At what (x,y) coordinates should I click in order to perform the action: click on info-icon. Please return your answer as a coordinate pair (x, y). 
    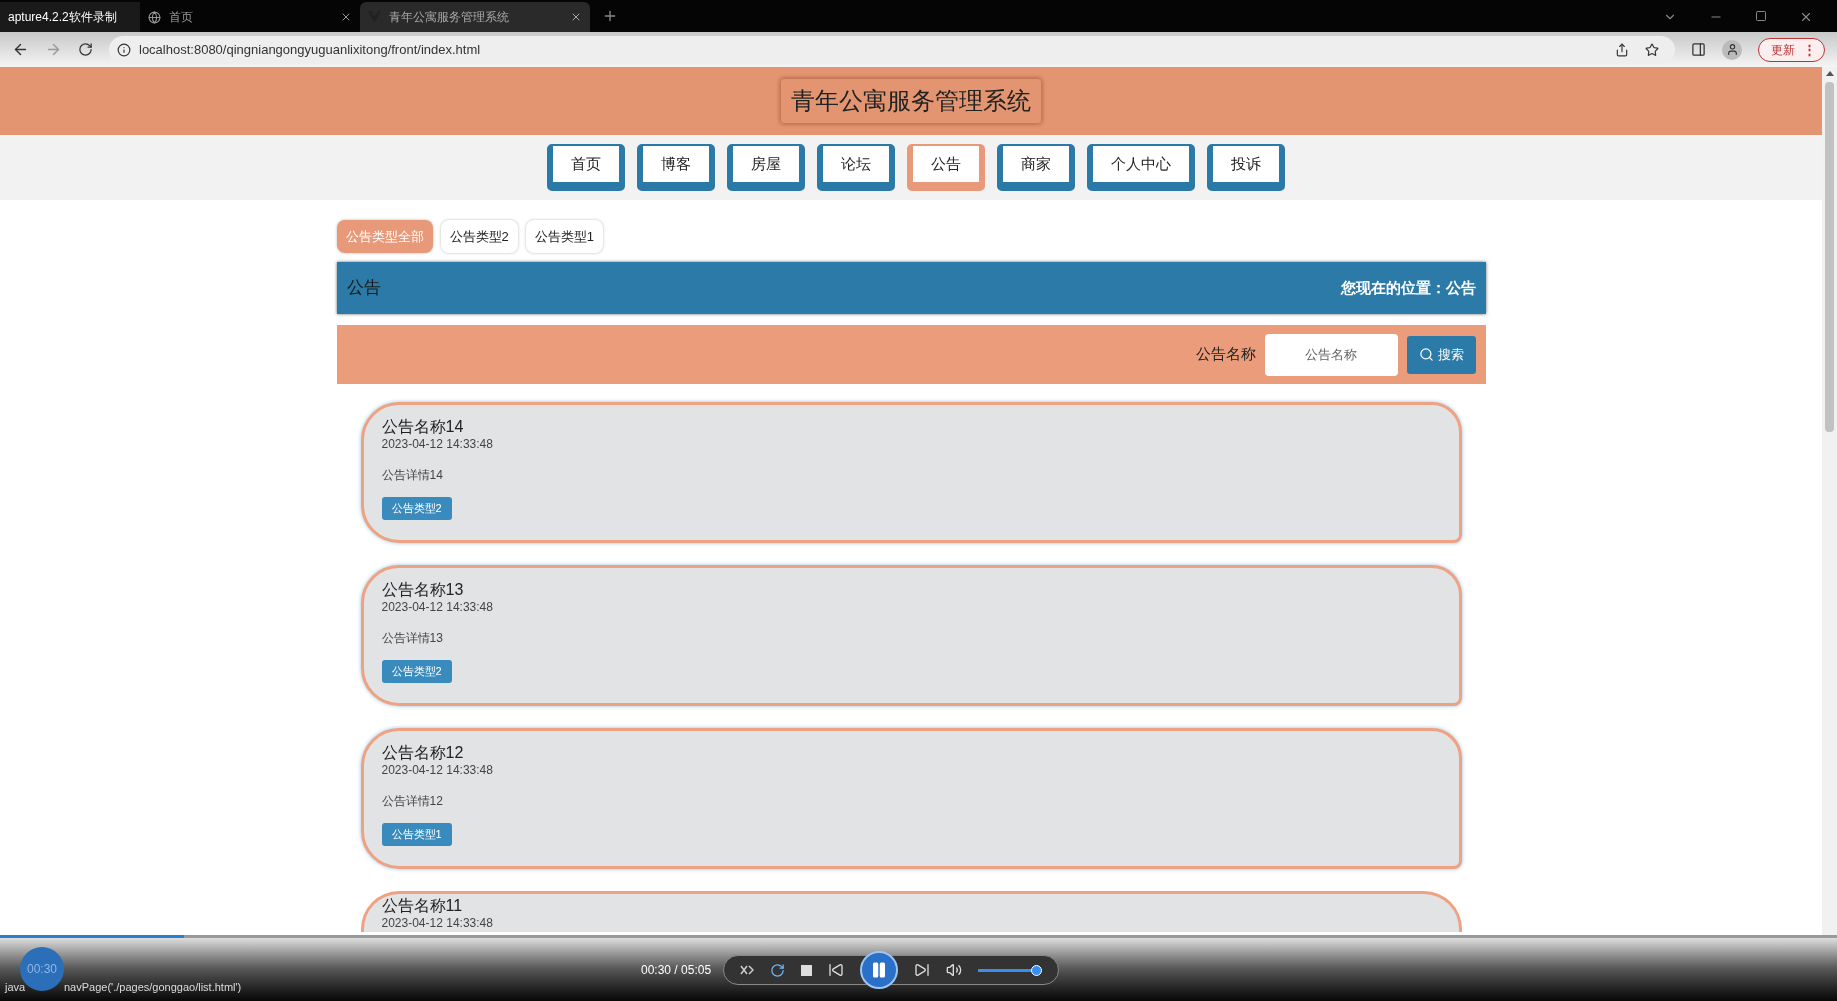
    Looking at the image, I should click on (124, 49).